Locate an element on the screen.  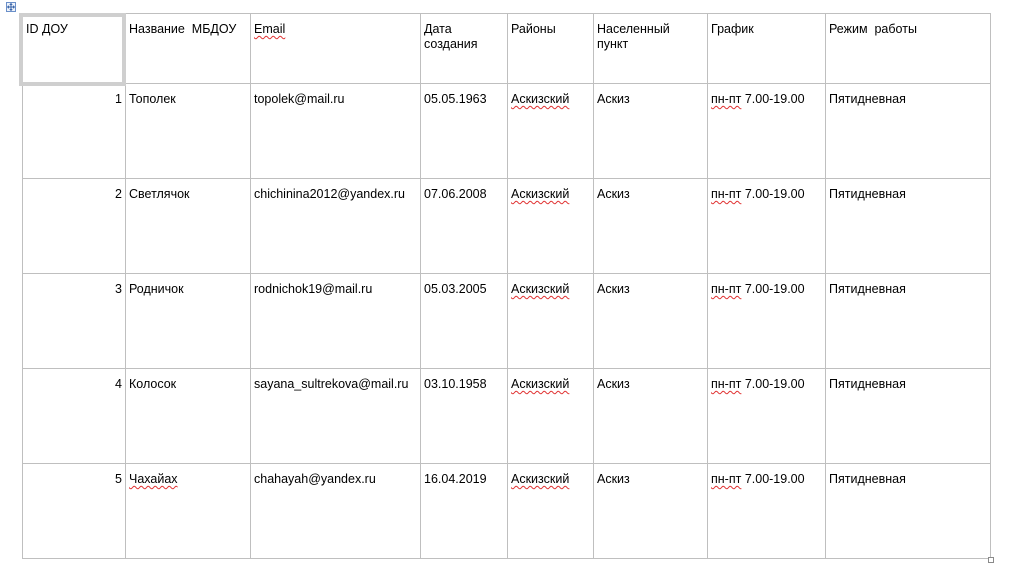
date-cell: 03.10.1958 is located at coordinates (464, 416).